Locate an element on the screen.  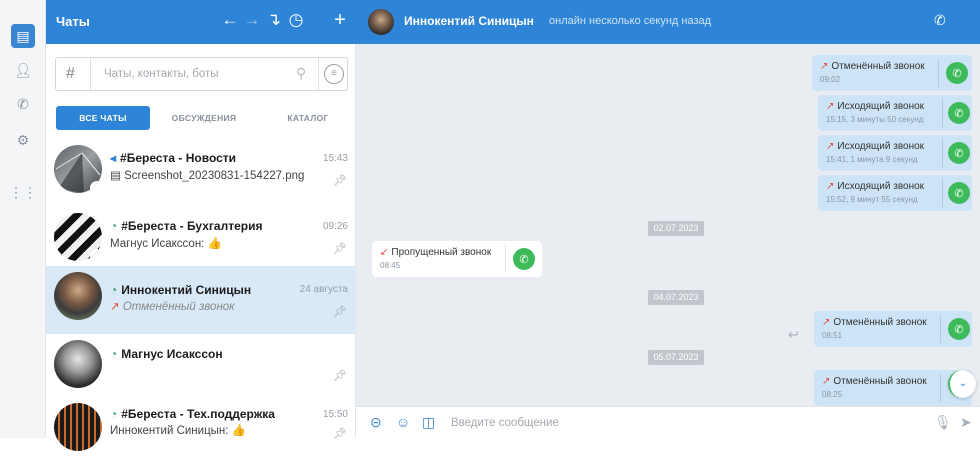
reply-icon: ↩ is located at coordinates (793, 335).